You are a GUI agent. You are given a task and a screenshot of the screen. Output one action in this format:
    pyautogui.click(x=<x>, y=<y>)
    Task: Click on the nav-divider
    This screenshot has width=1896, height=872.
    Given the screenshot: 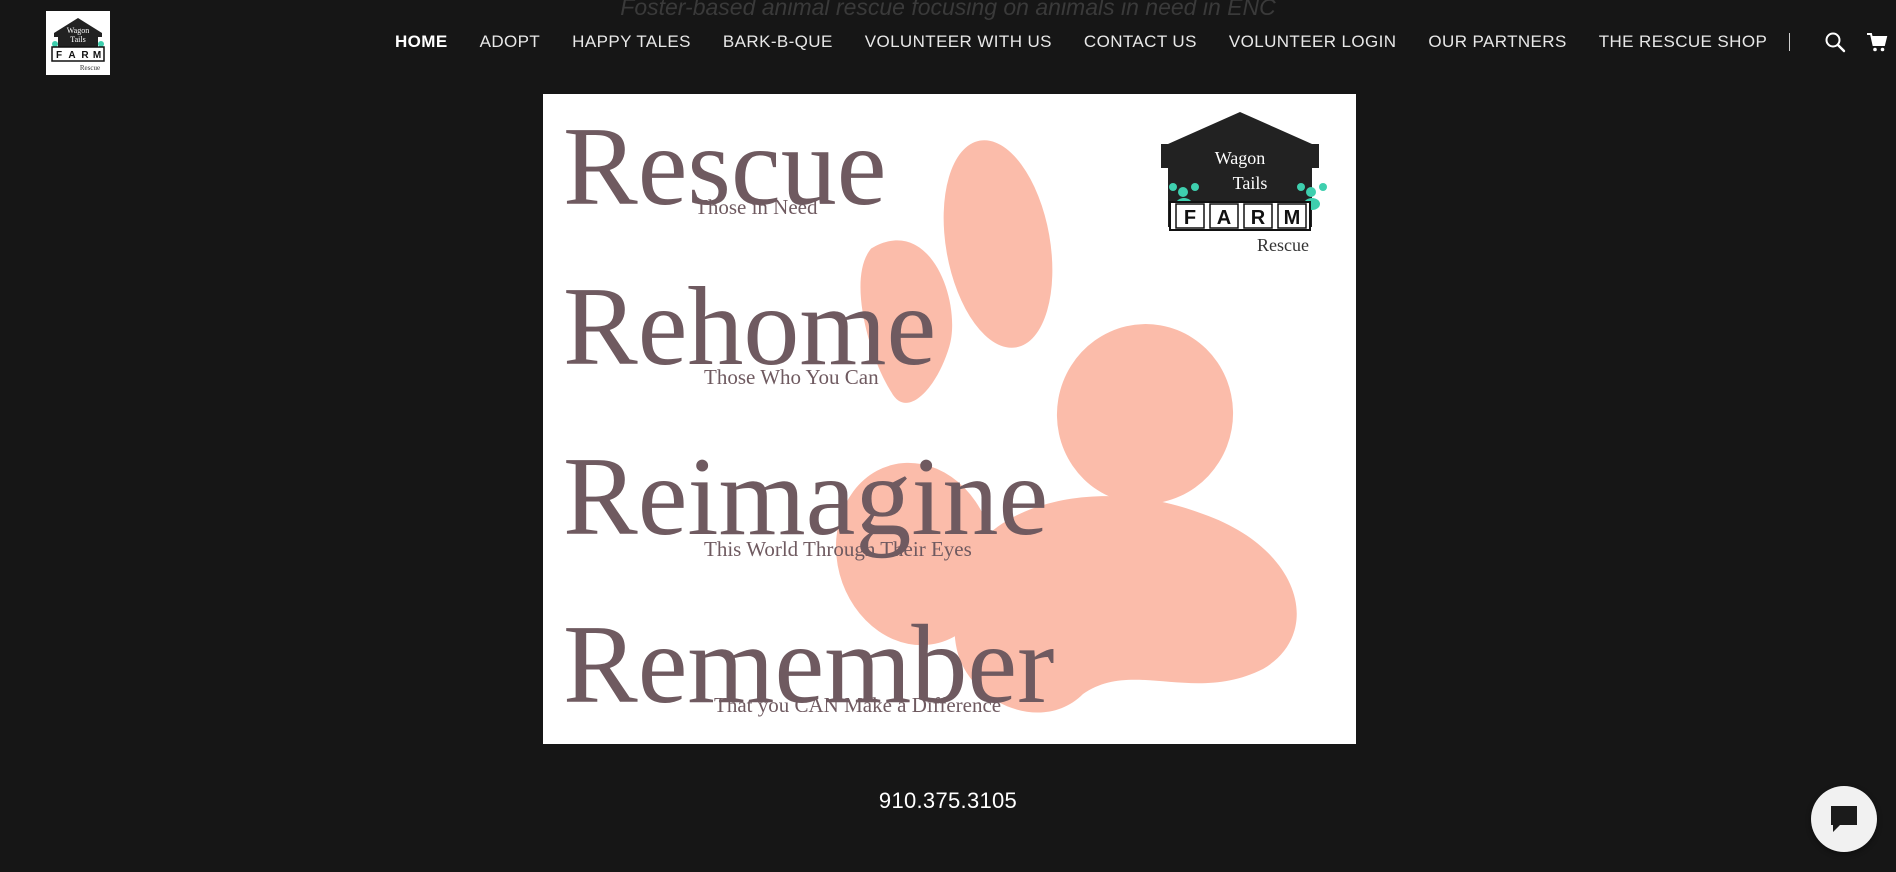 What is the action you would take?
    pyautogui.click(x=1790, y=42)
    